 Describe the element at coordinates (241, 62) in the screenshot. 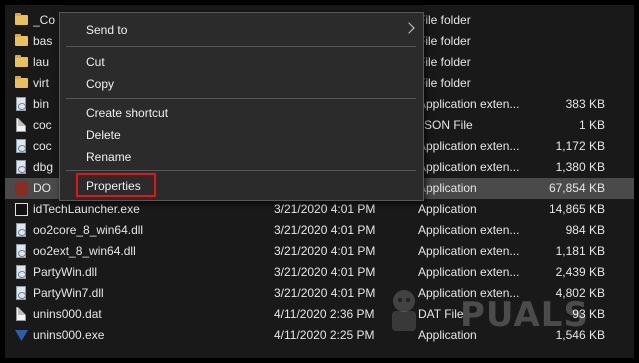

I see `menu-item-cut: Cut` at that location.